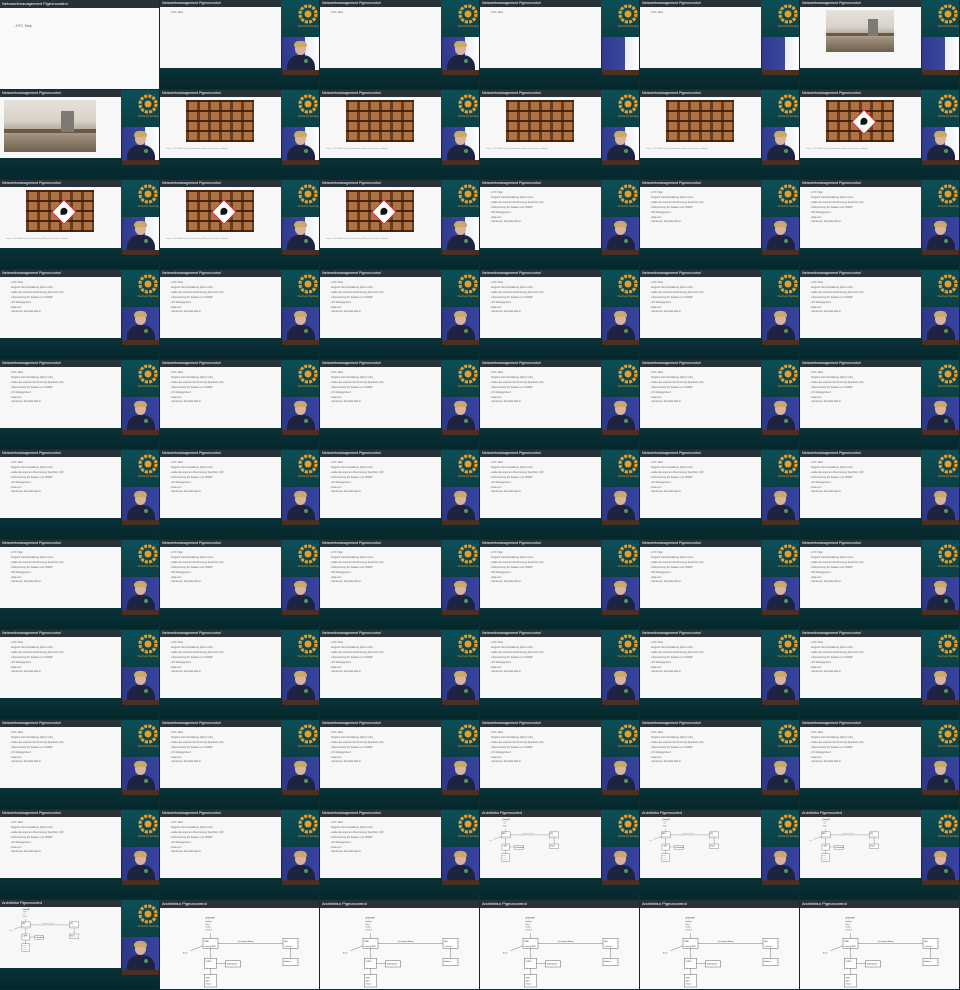 This screenshot has width=960, height=990. I want to click on lectern, so click(620, 72).